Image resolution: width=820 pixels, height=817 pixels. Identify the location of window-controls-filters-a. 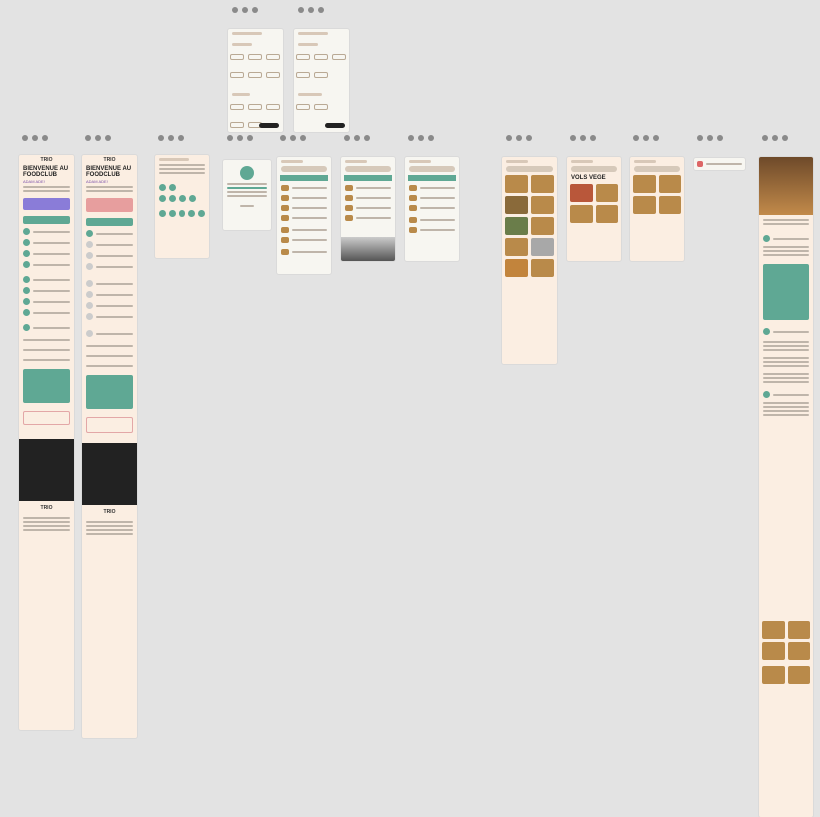
(245, 10).